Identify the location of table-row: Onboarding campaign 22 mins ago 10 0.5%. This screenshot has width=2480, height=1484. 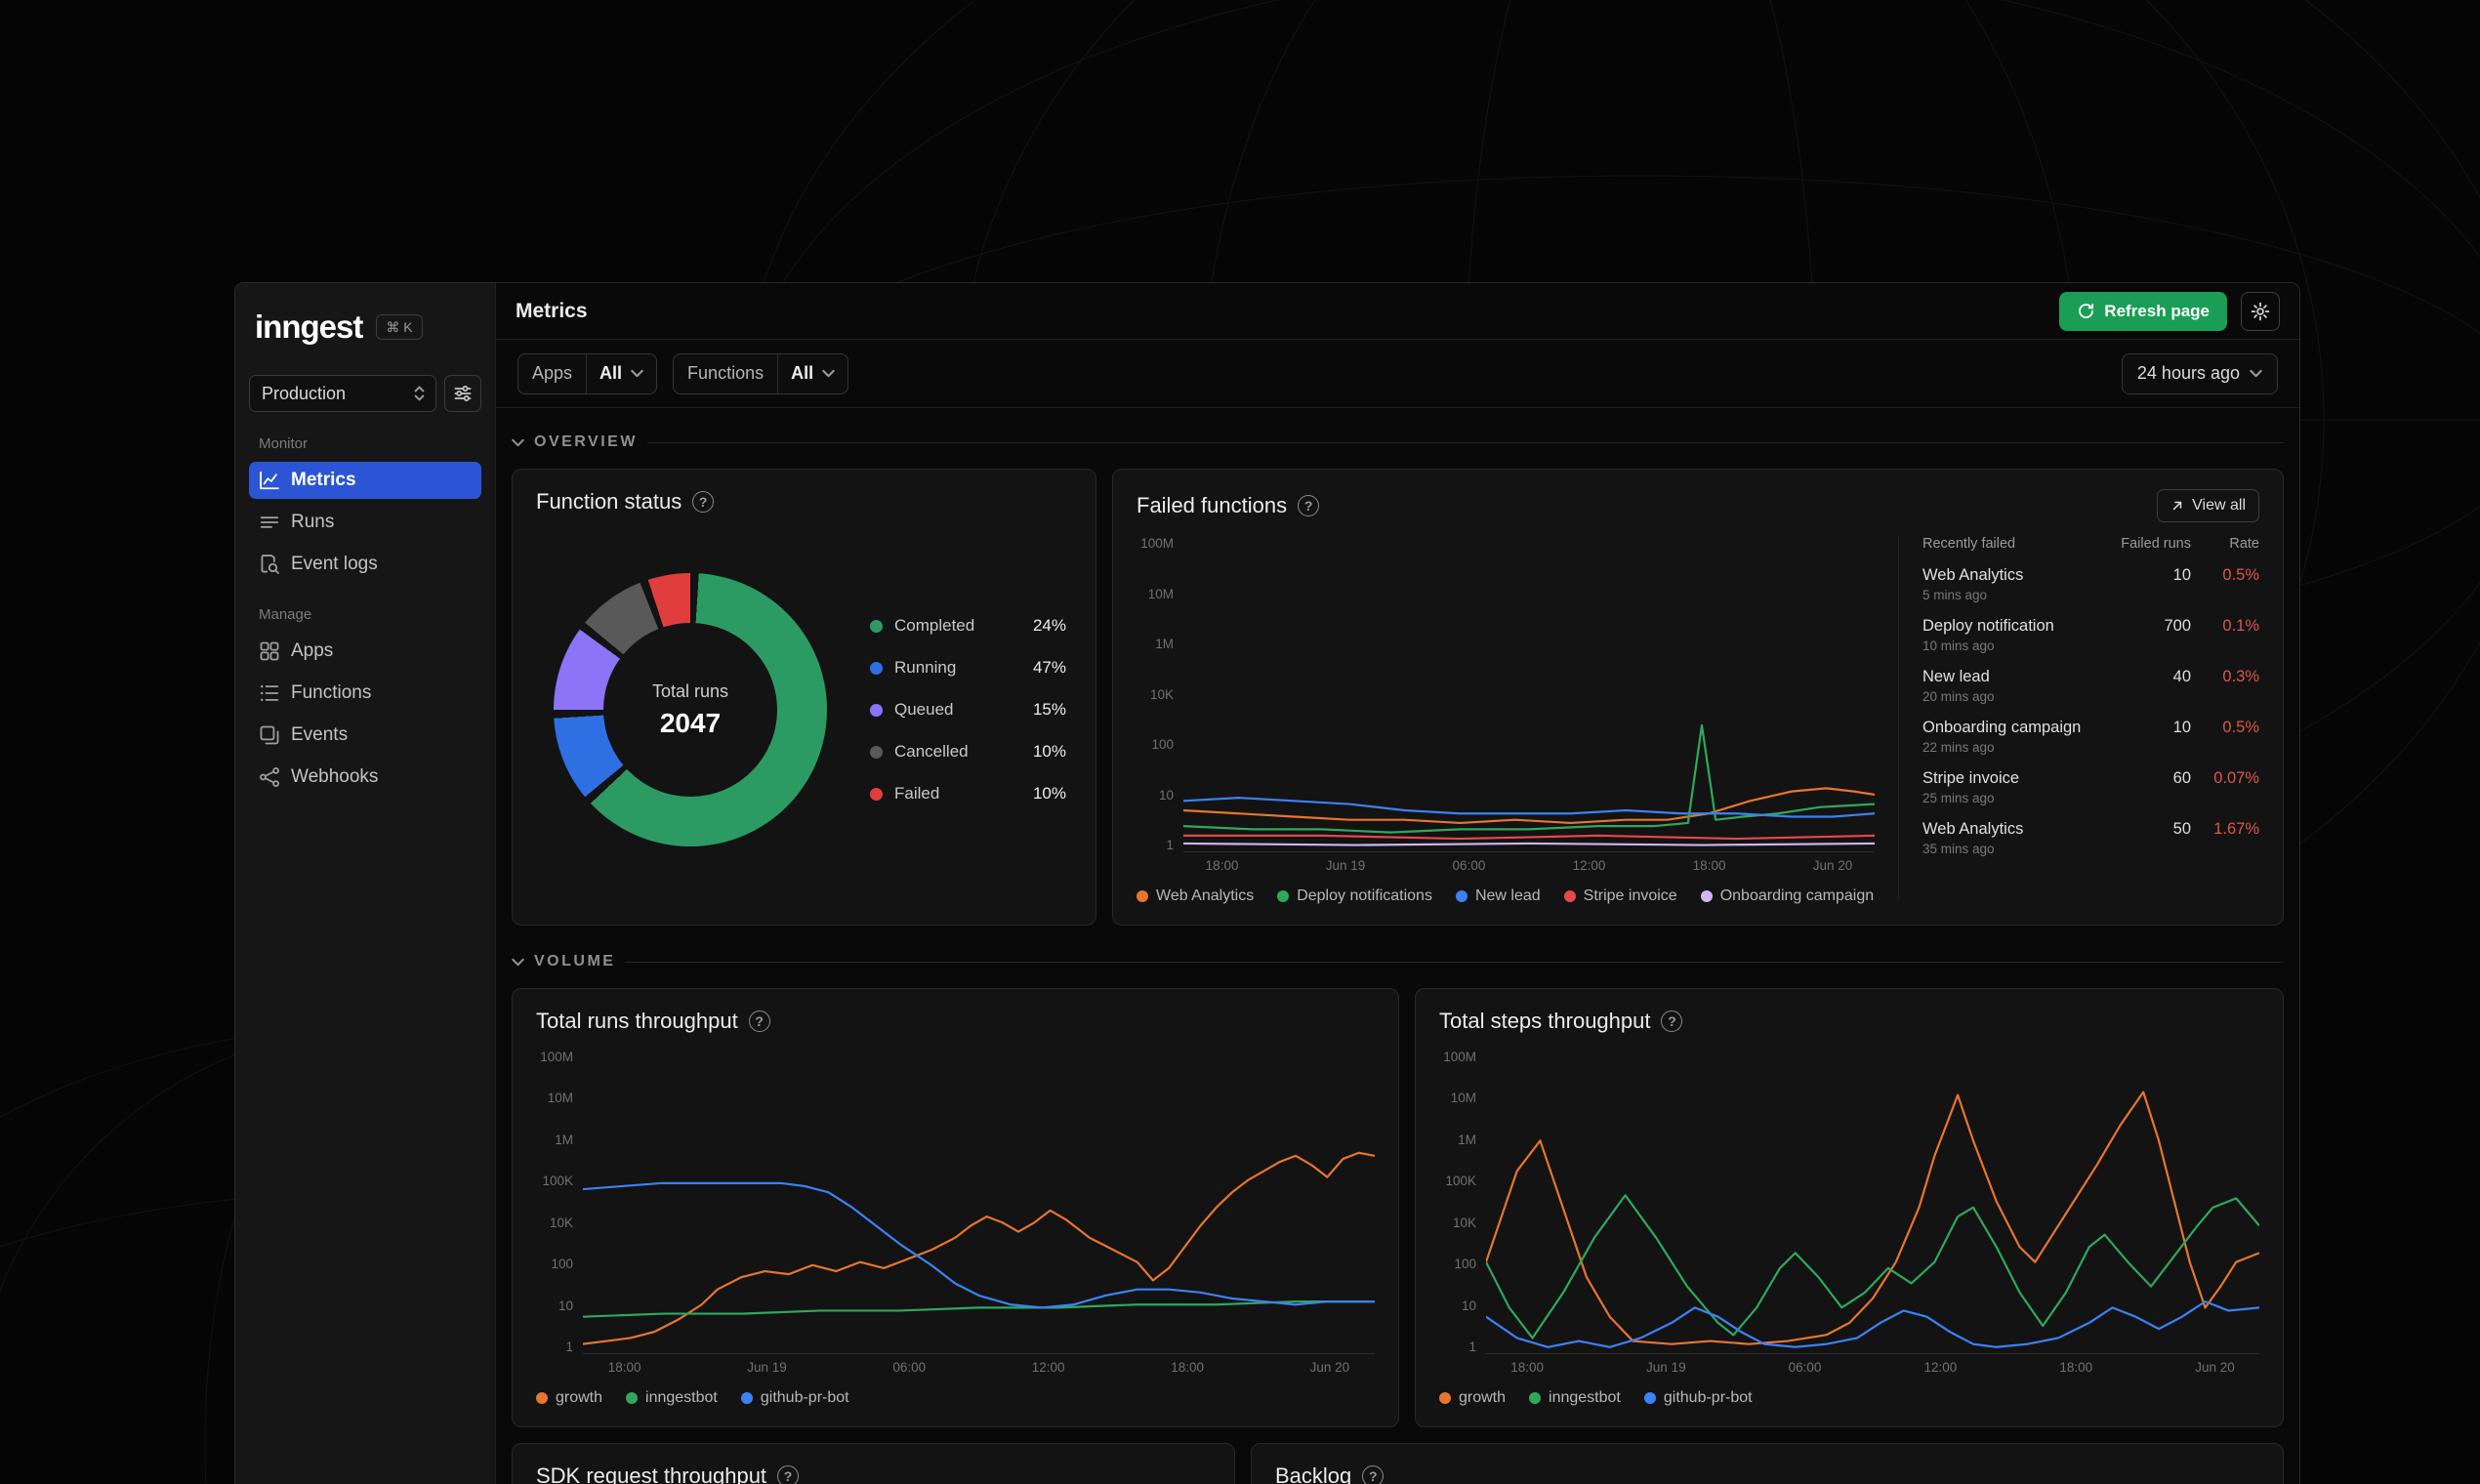
(2090, 737).